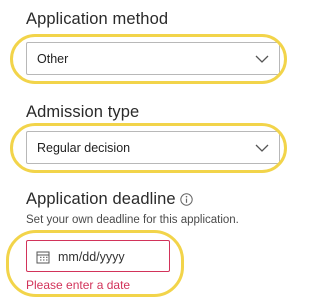 The width and height of the screenshot is (320, 297). Describe the element at coordinates (53, 59) in the screenshot. I see `application-method-value: Other` at that location.